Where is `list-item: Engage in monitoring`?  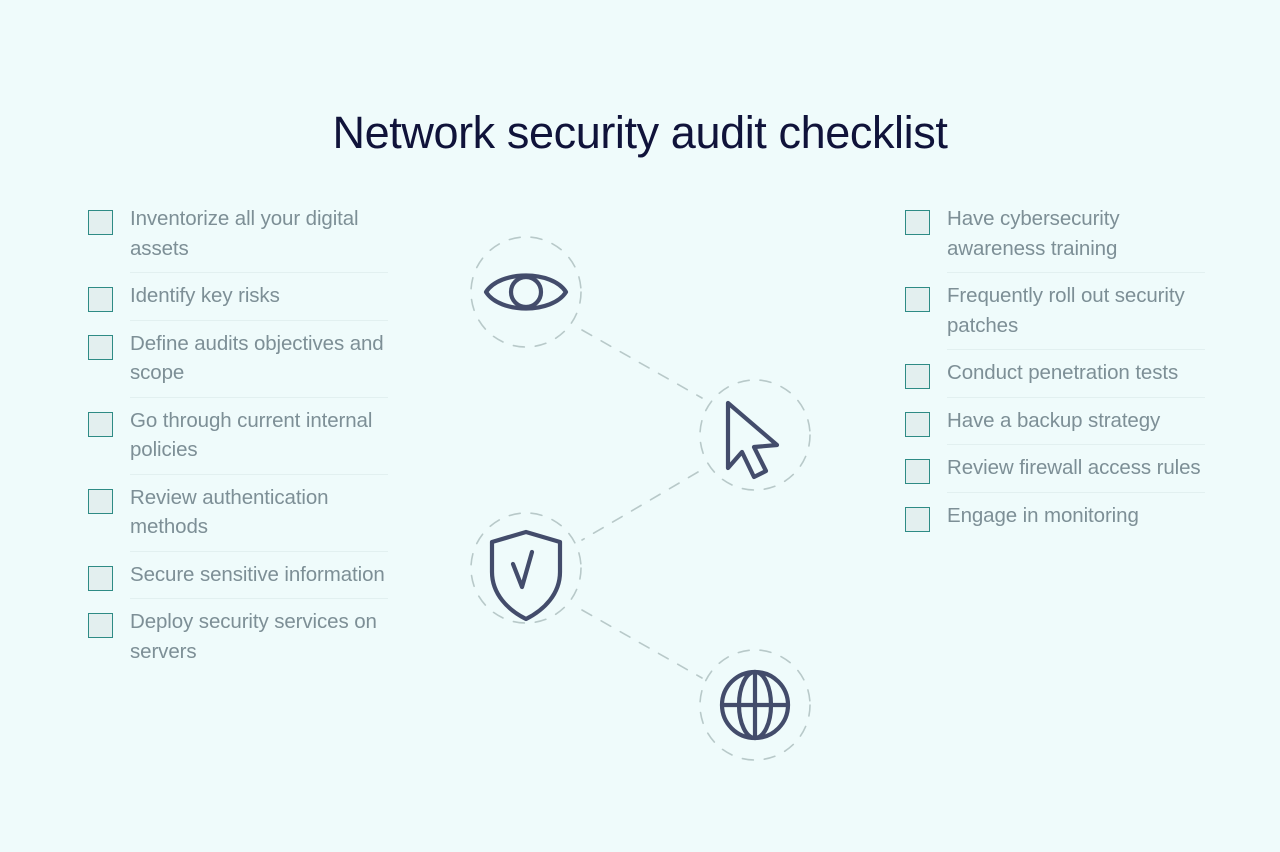 list-item: Engage in monitoring is located at coordinates (1055, 517).